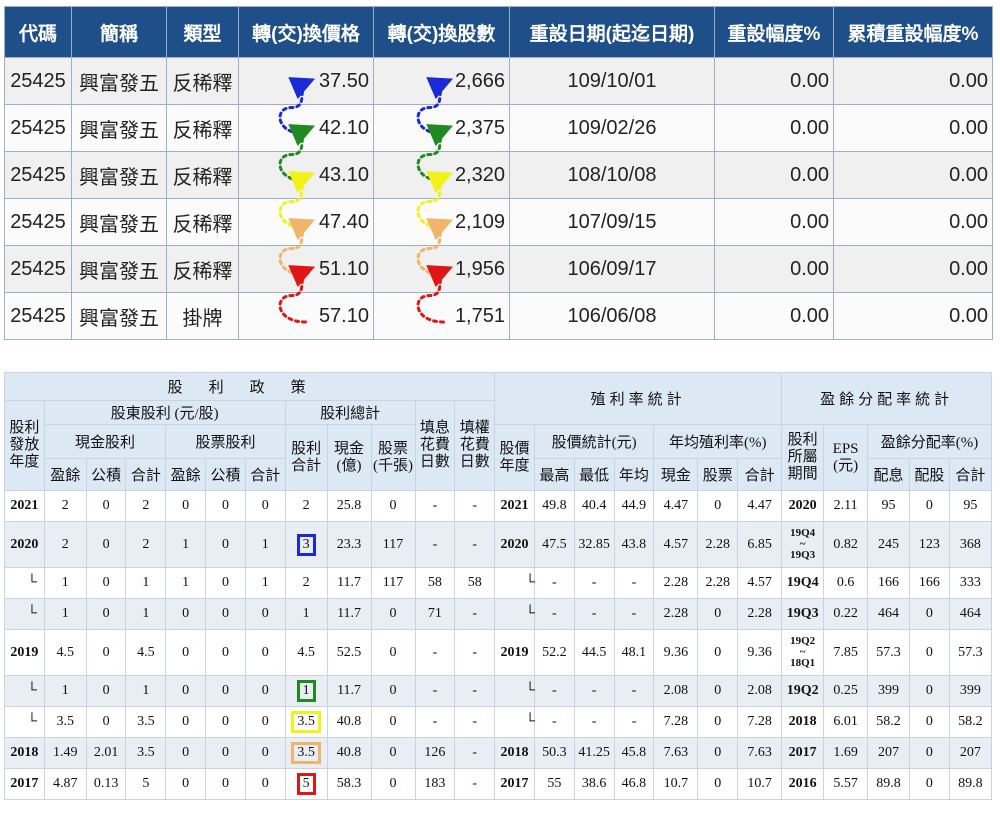  Describe the element at coordinates (514, 457) in the screenshot. I see `col-price-year: 股價 年度` at that location.